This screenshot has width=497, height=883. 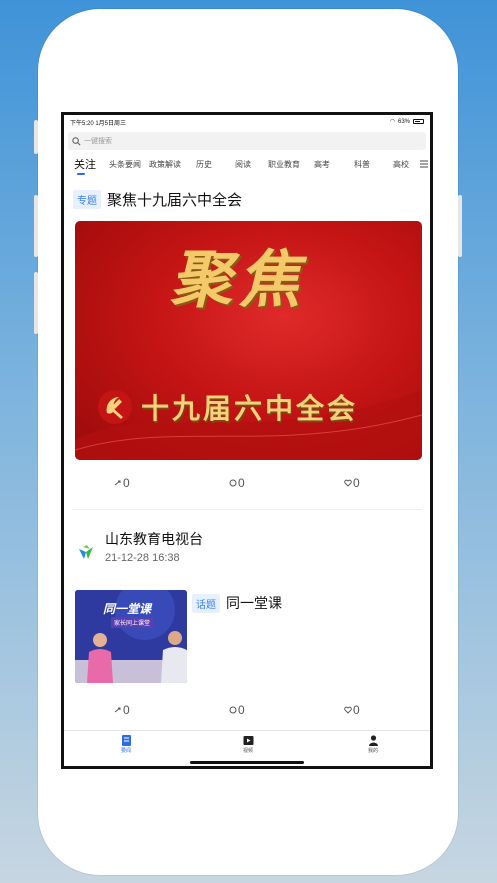 What do you see at coordinates (175, 200) in the screenshot?
I see `card1-title: 聚焦十九届六中全会` at bounding box center [175, 200].